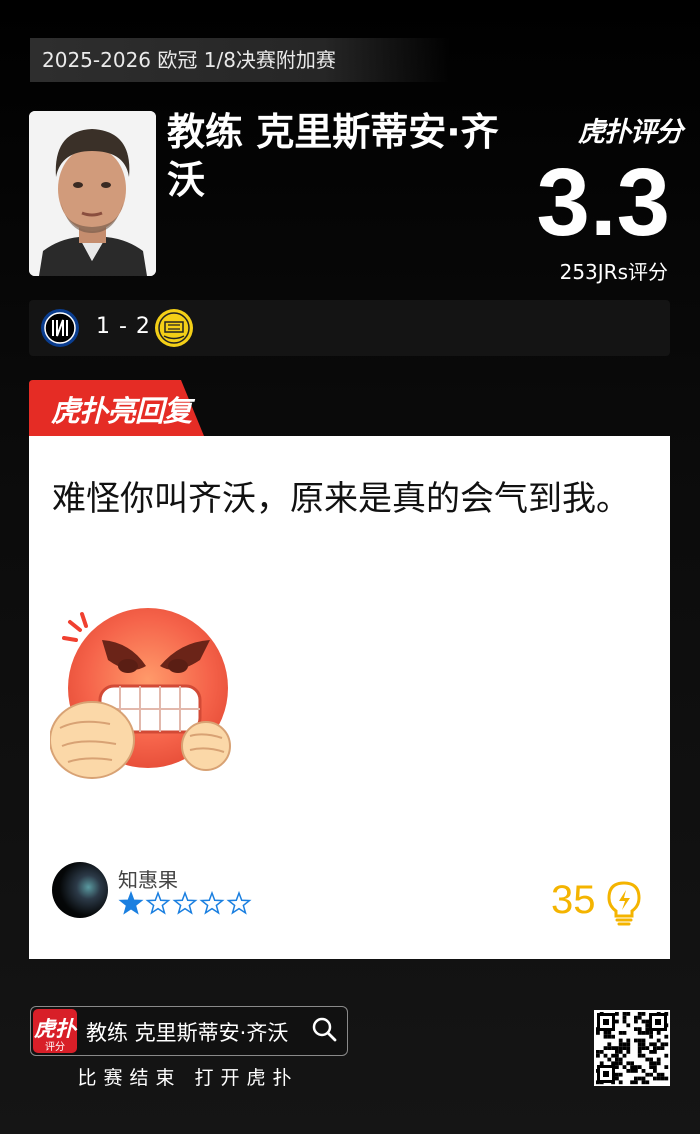 The width and height of the screenshot is (700, 1134). Describe the element at coordinates (632, 1048) in the screenshot. I see `qr-code-icon` at that location.